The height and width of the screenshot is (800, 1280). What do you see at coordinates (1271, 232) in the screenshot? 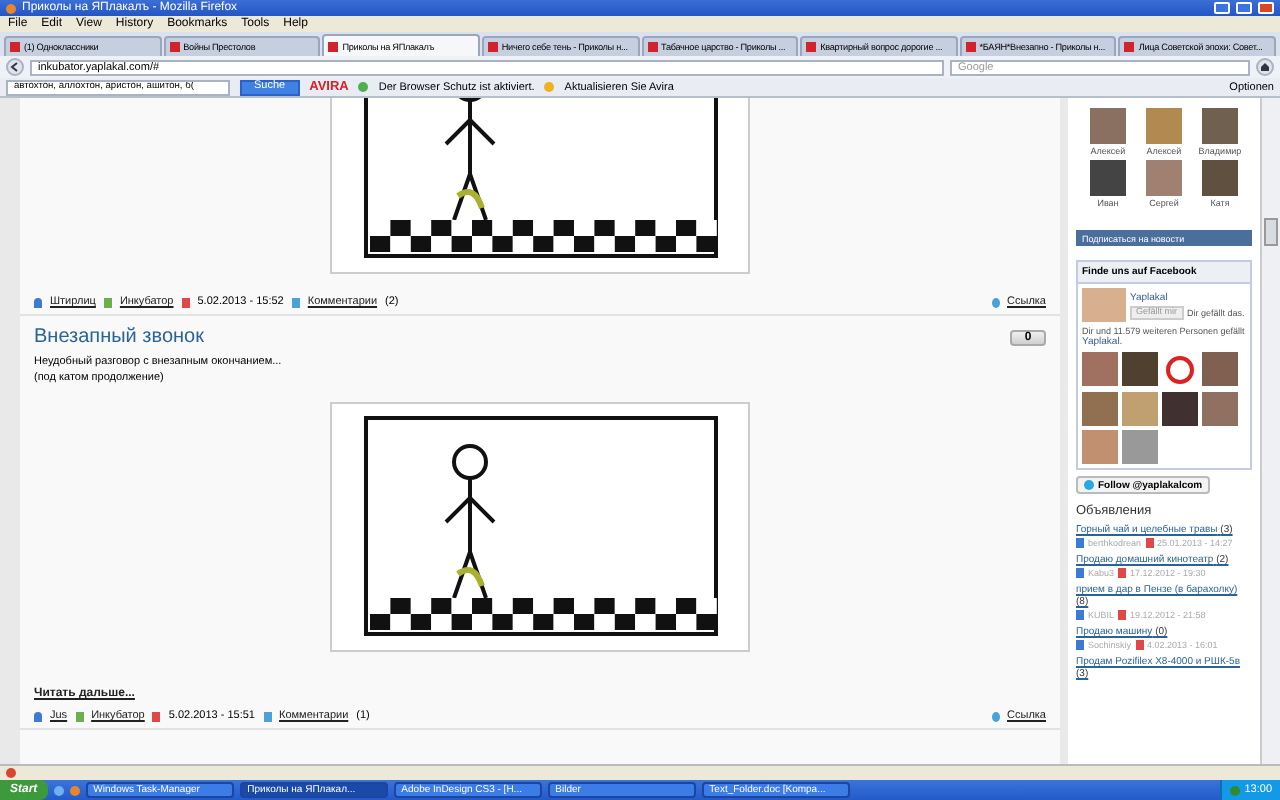
I see `scrollbar-thumb` at bounding box center [1271, 232].